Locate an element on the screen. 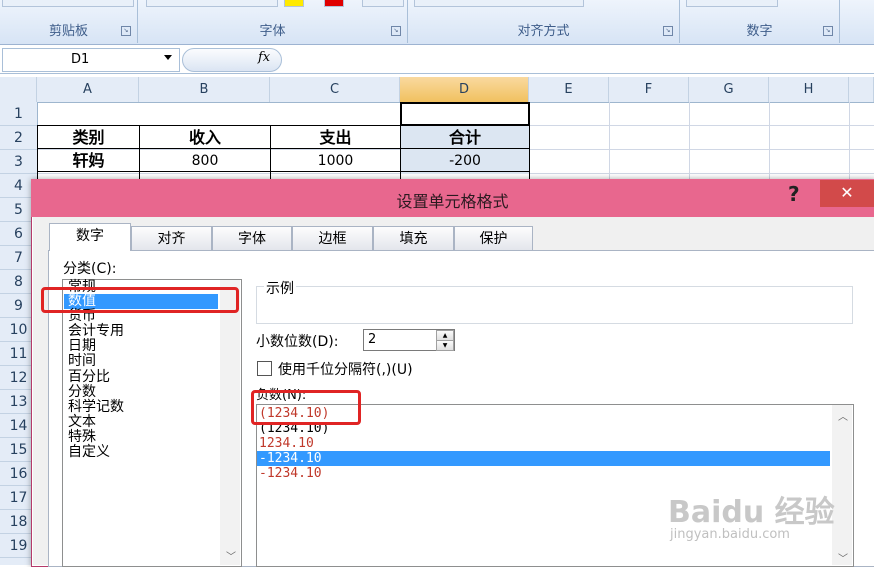  category-label: 分类(C): is located at coordinates (90, 269).